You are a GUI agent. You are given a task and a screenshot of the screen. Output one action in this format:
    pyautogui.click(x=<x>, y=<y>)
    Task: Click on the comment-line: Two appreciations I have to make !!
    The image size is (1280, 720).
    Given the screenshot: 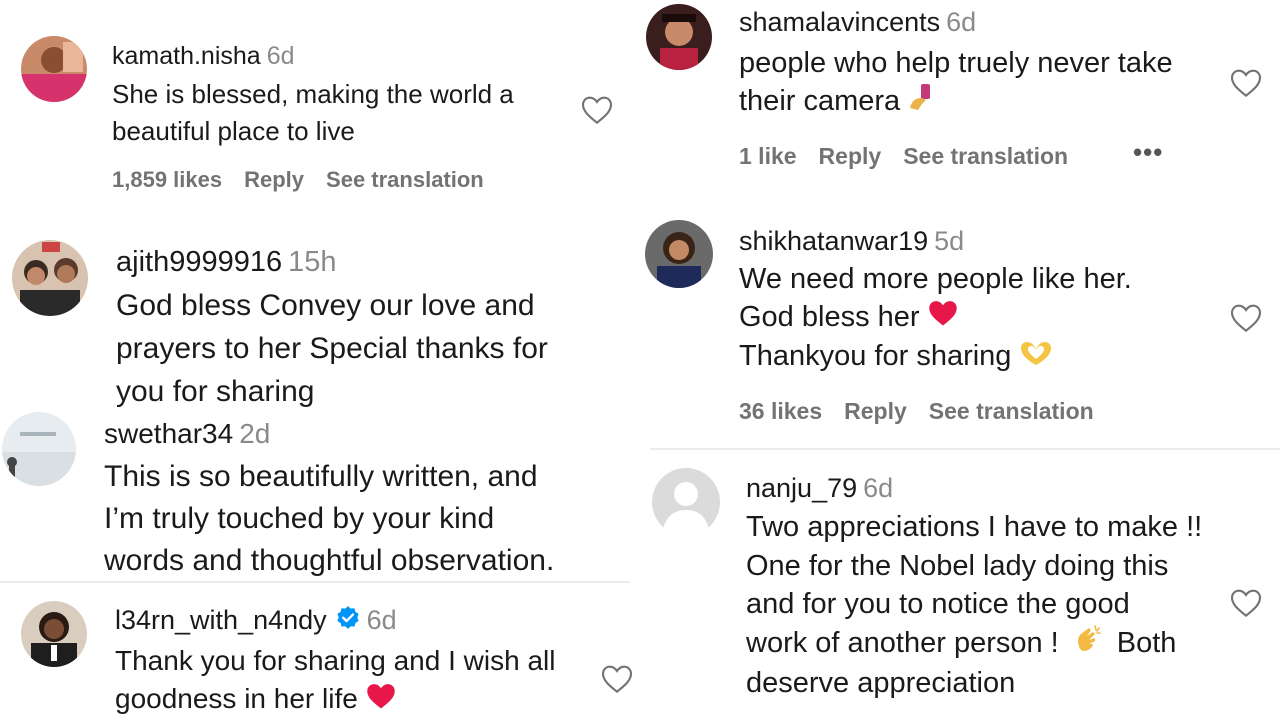 What is the action you would take?
    pyautogui.click(x=974, y=527)
    